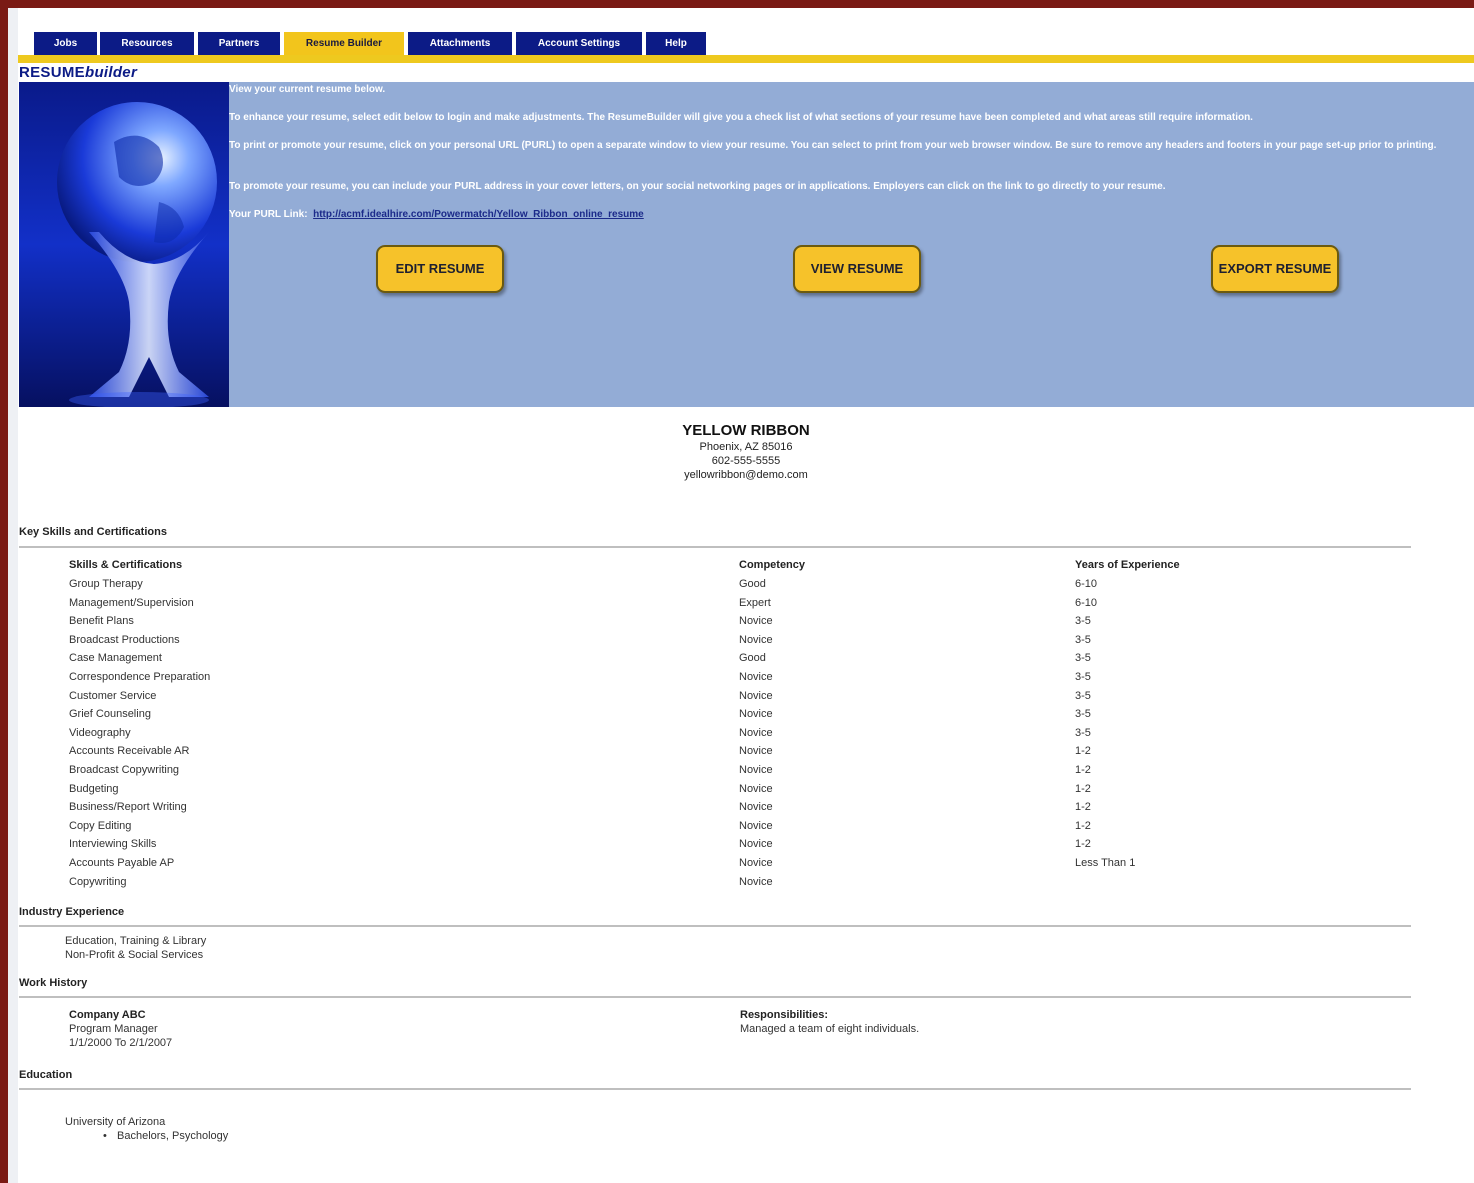 This screenshot has width=1474, height=1183. What do you see at coordinates (460, 44) in the screenshot?
I see `tab-attachments: Attachments` at bounding box center [460, 44].